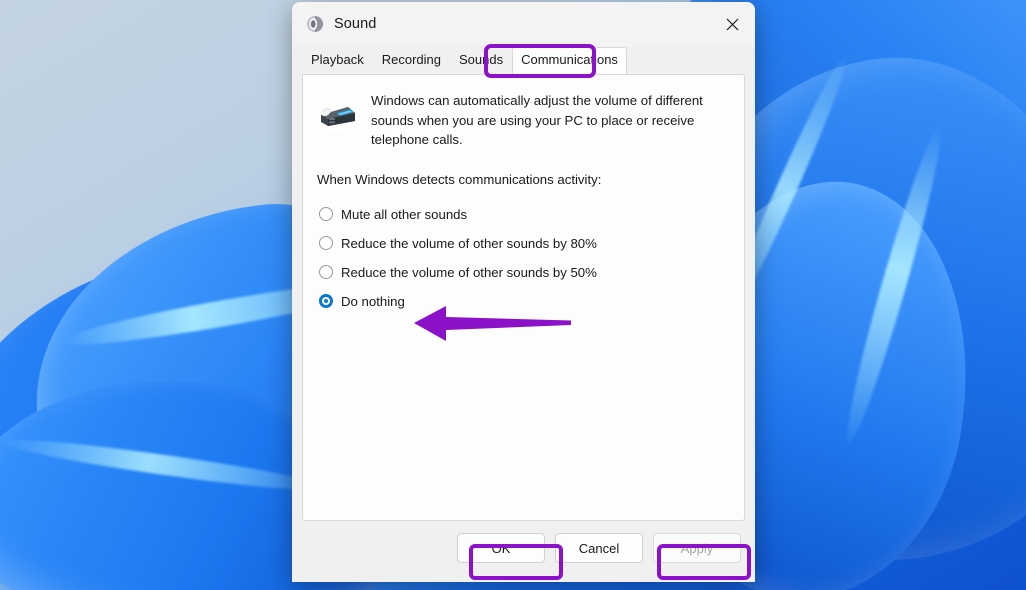 The image size is (1026, 590). Describe the element at coordinates (326, 301) in the screenshot. I see `radio-icon-selected` at that location.